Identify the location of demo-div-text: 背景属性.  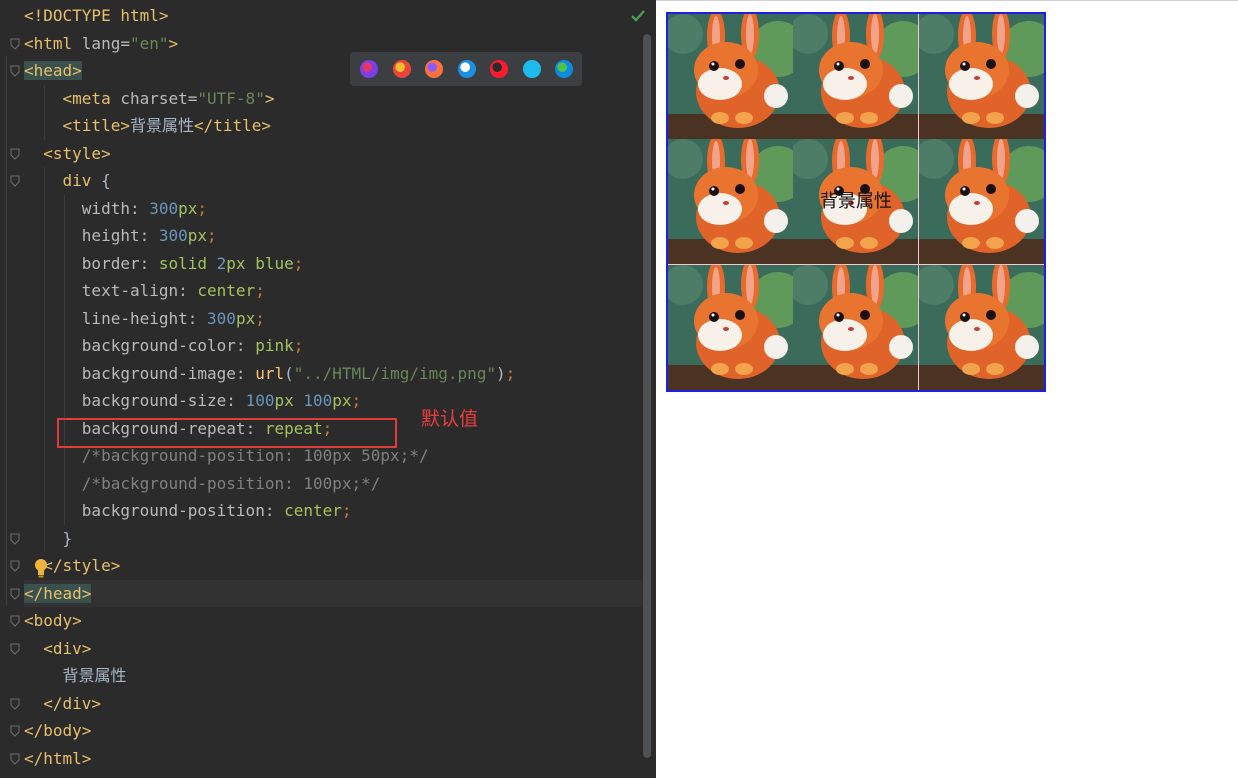
(856, 201).